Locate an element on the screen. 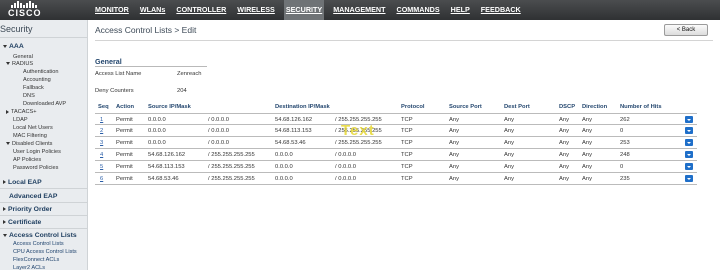 This screenshot has width=720, height=272. text-overlay-annotation: Text is located at coordinates (358, 130).